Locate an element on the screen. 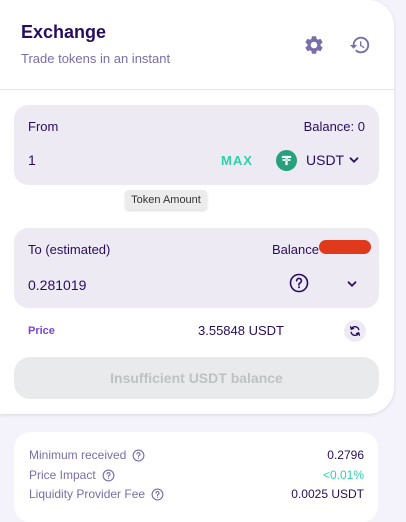 The height and width of the screenshot is (522, 406). history-icon is located at coordinates (359, 45).